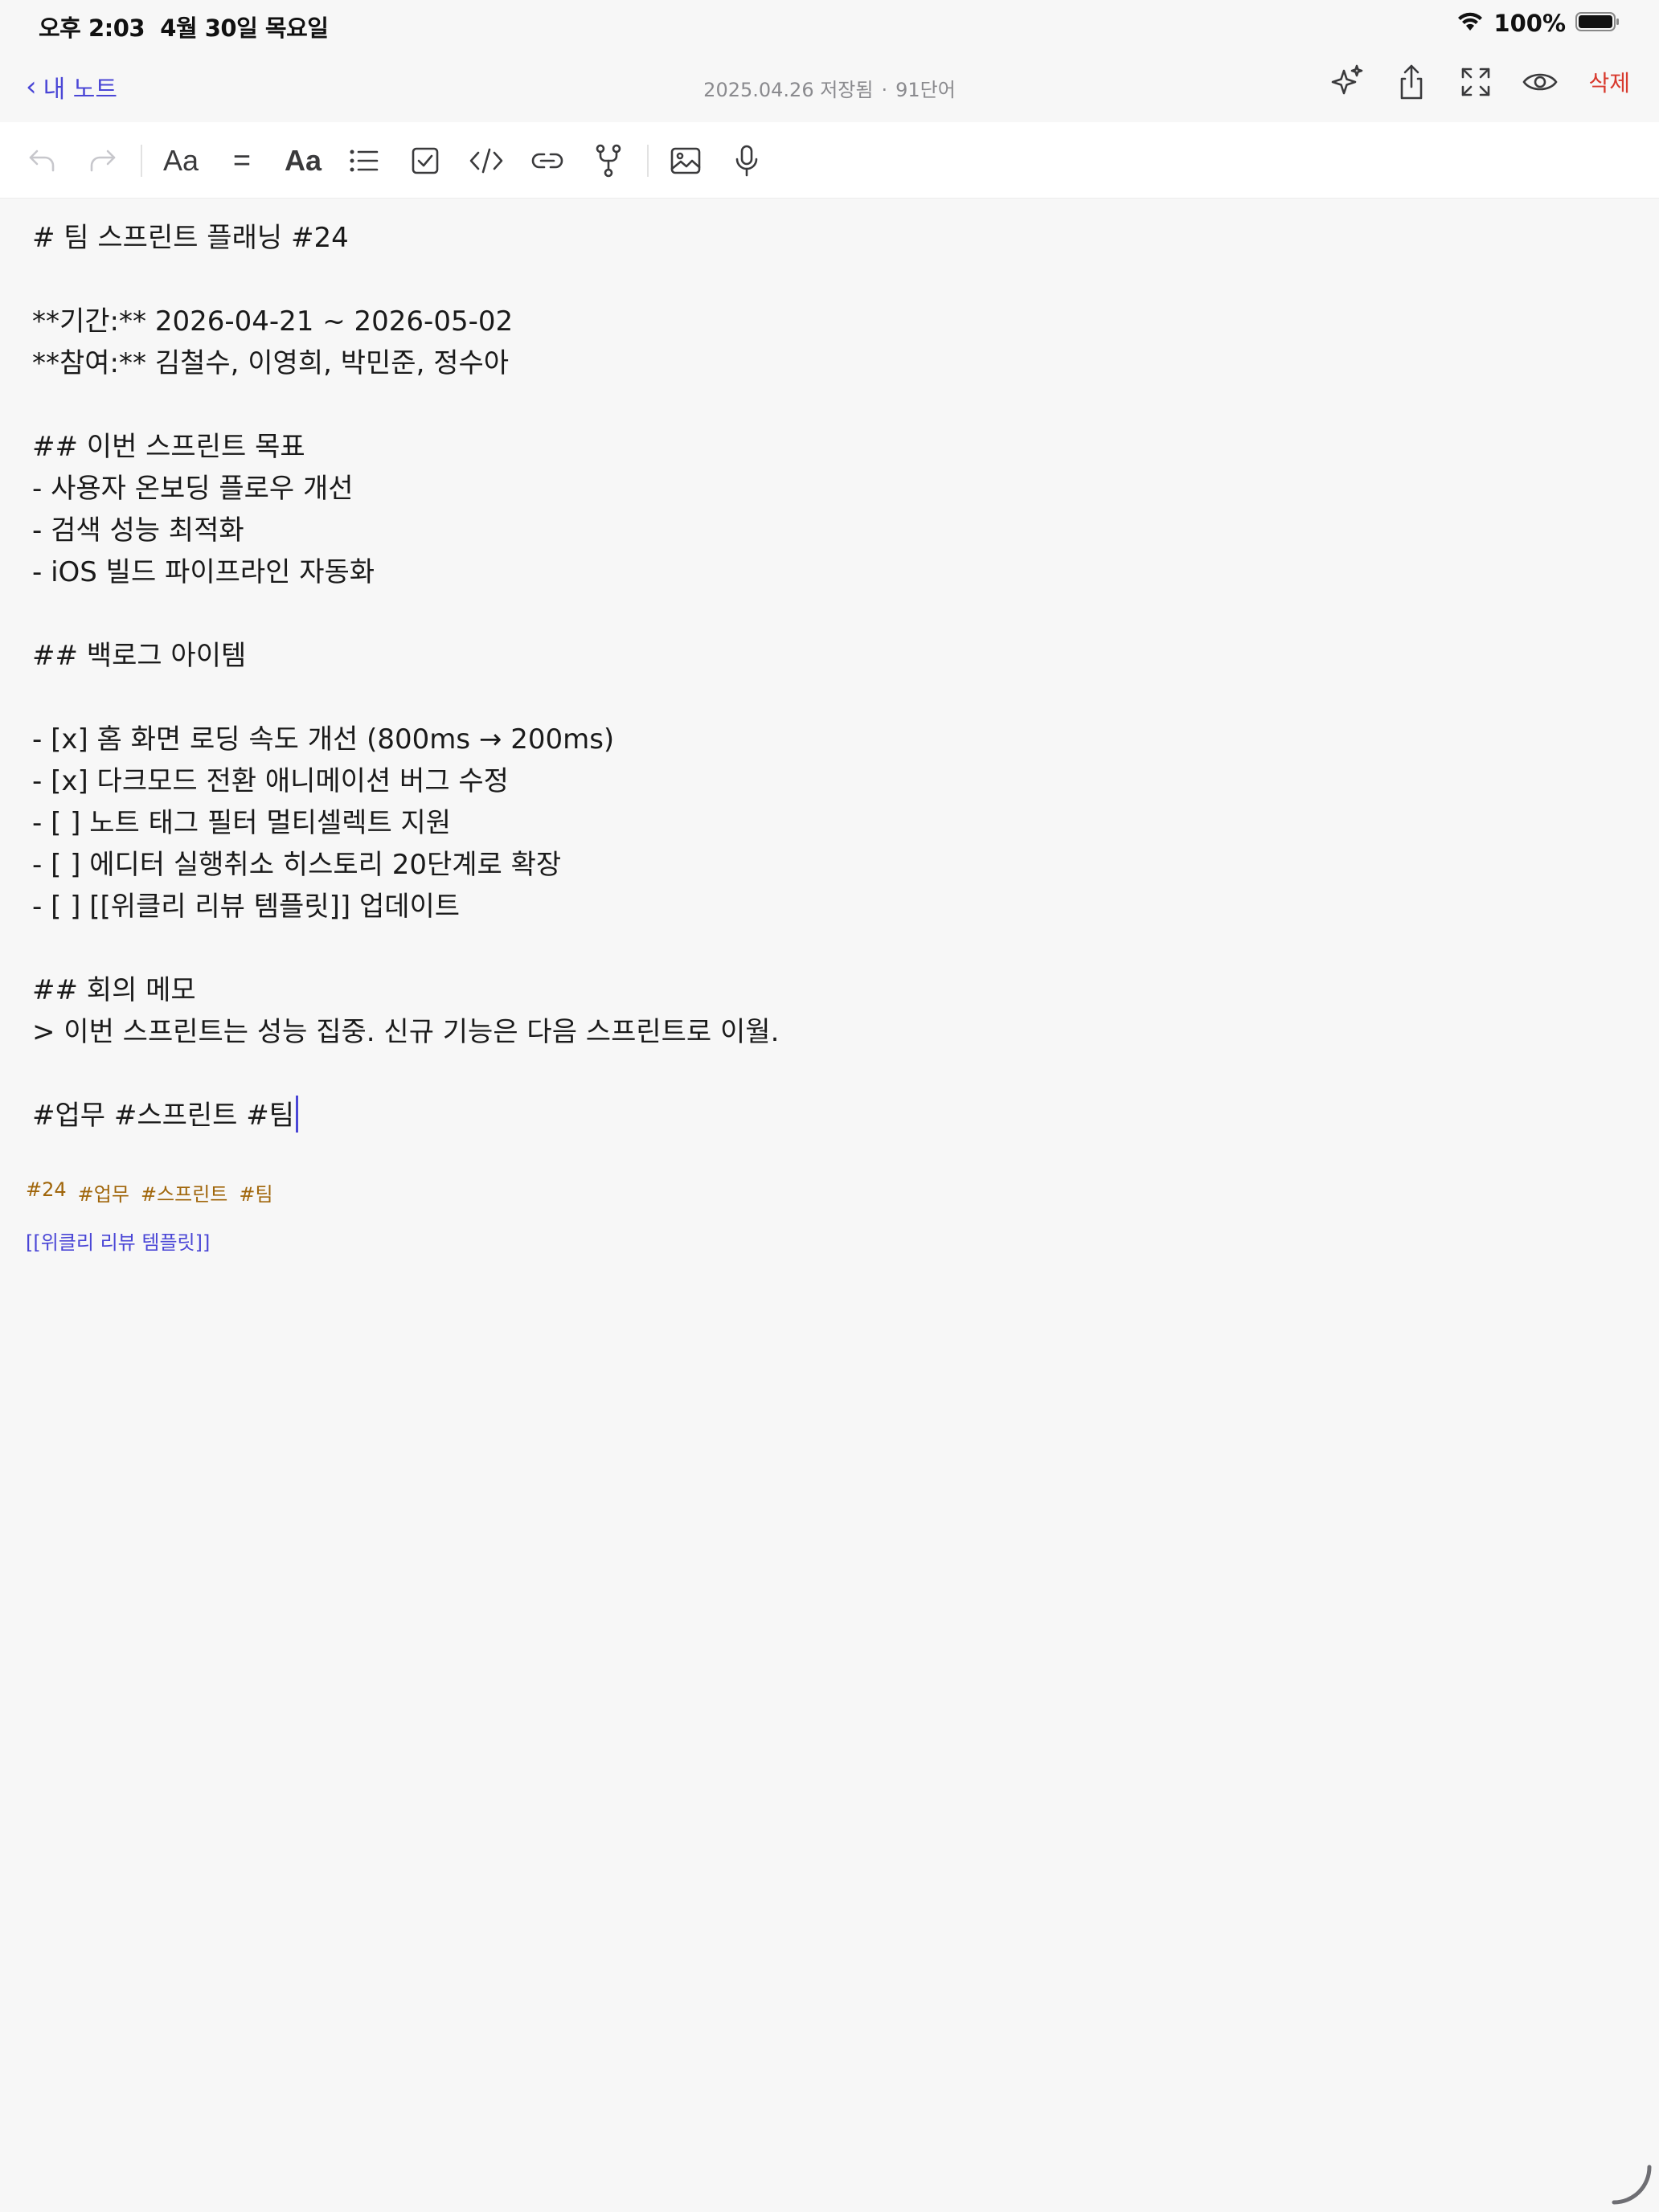 This screenshot has height=2212, width=1659. I want to click on bullet-list-icon, so click(364, 160).